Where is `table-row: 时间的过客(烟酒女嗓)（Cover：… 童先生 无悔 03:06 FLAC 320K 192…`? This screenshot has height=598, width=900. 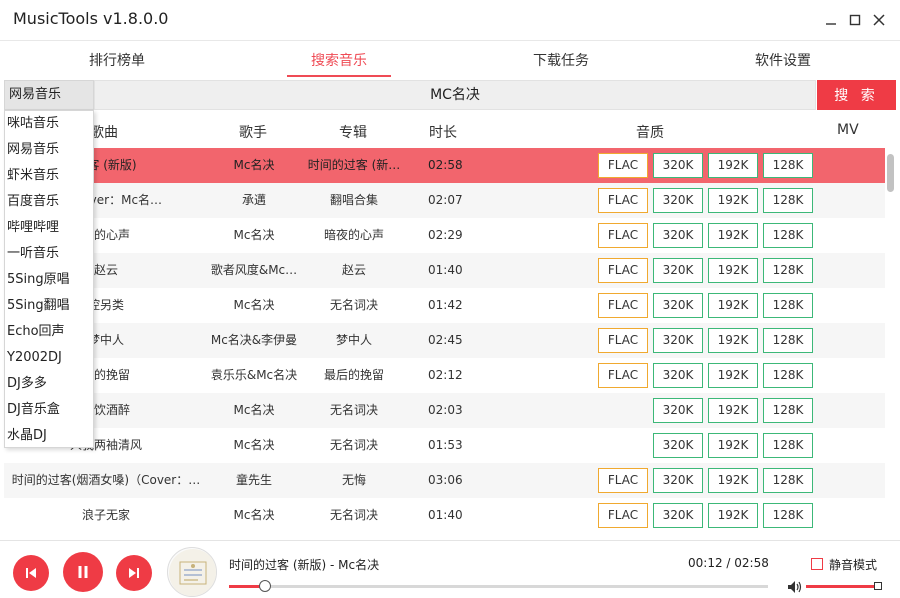
table-row: 时间的过客(烟酒女嗓)（Cover：… 童先生 无悔 03:06 FLAC 320K 192… is located at coordinates (444, 480).